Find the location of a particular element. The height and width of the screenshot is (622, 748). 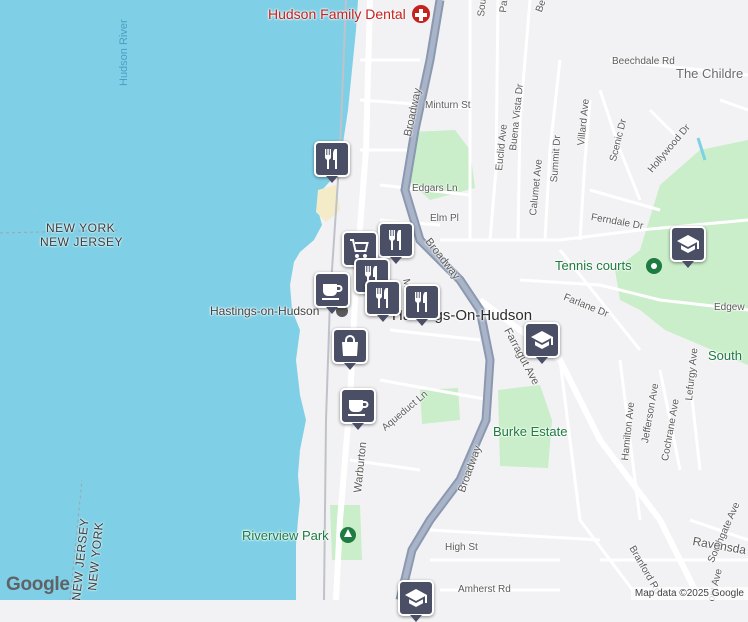

burke-label: Burke Estate is located at coordinates (530, 431).